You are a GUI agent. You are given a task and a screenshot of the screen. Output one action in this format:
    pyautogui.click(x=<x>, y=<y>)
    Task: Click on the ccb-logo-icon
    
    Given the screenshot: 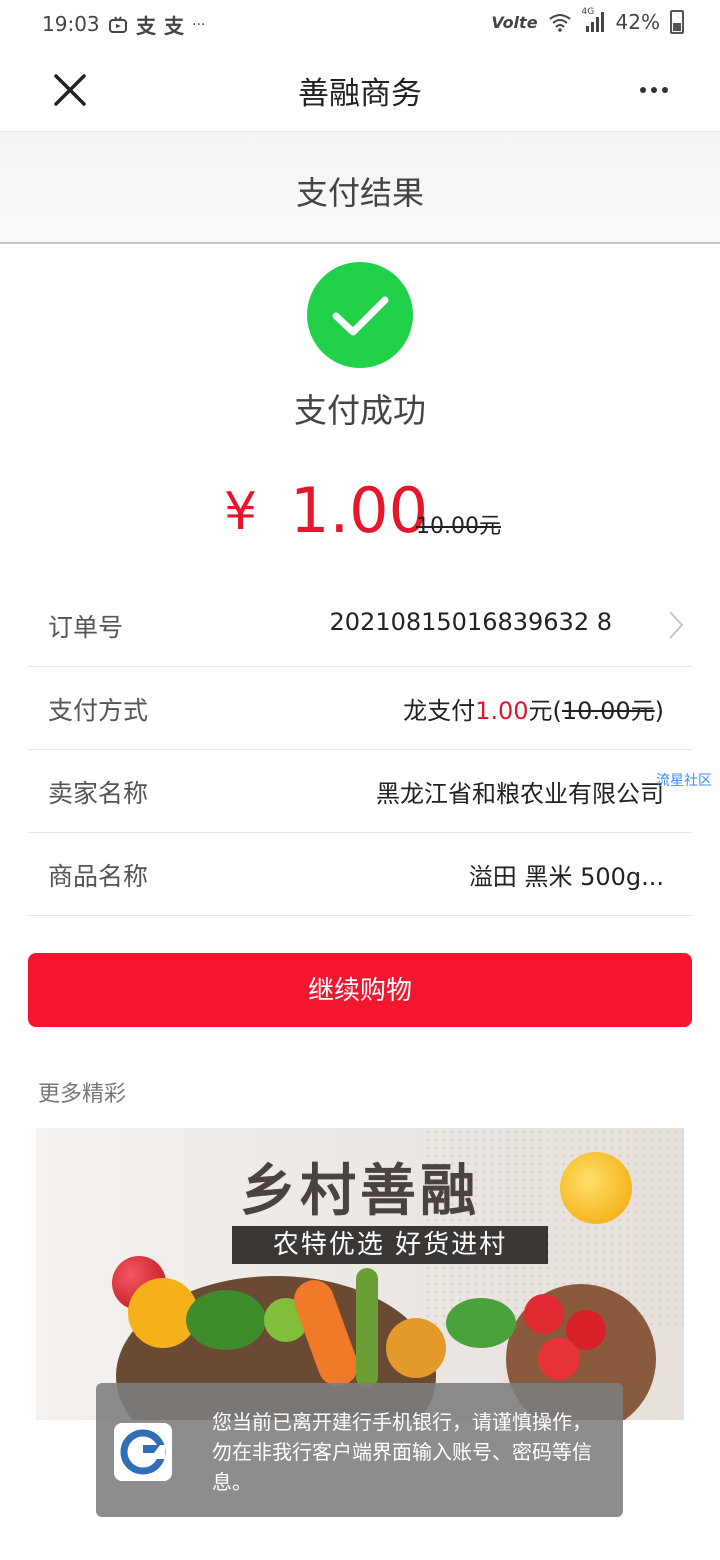 What is the action you would take?
    pyautogui.click(x=143, y=1452)
    